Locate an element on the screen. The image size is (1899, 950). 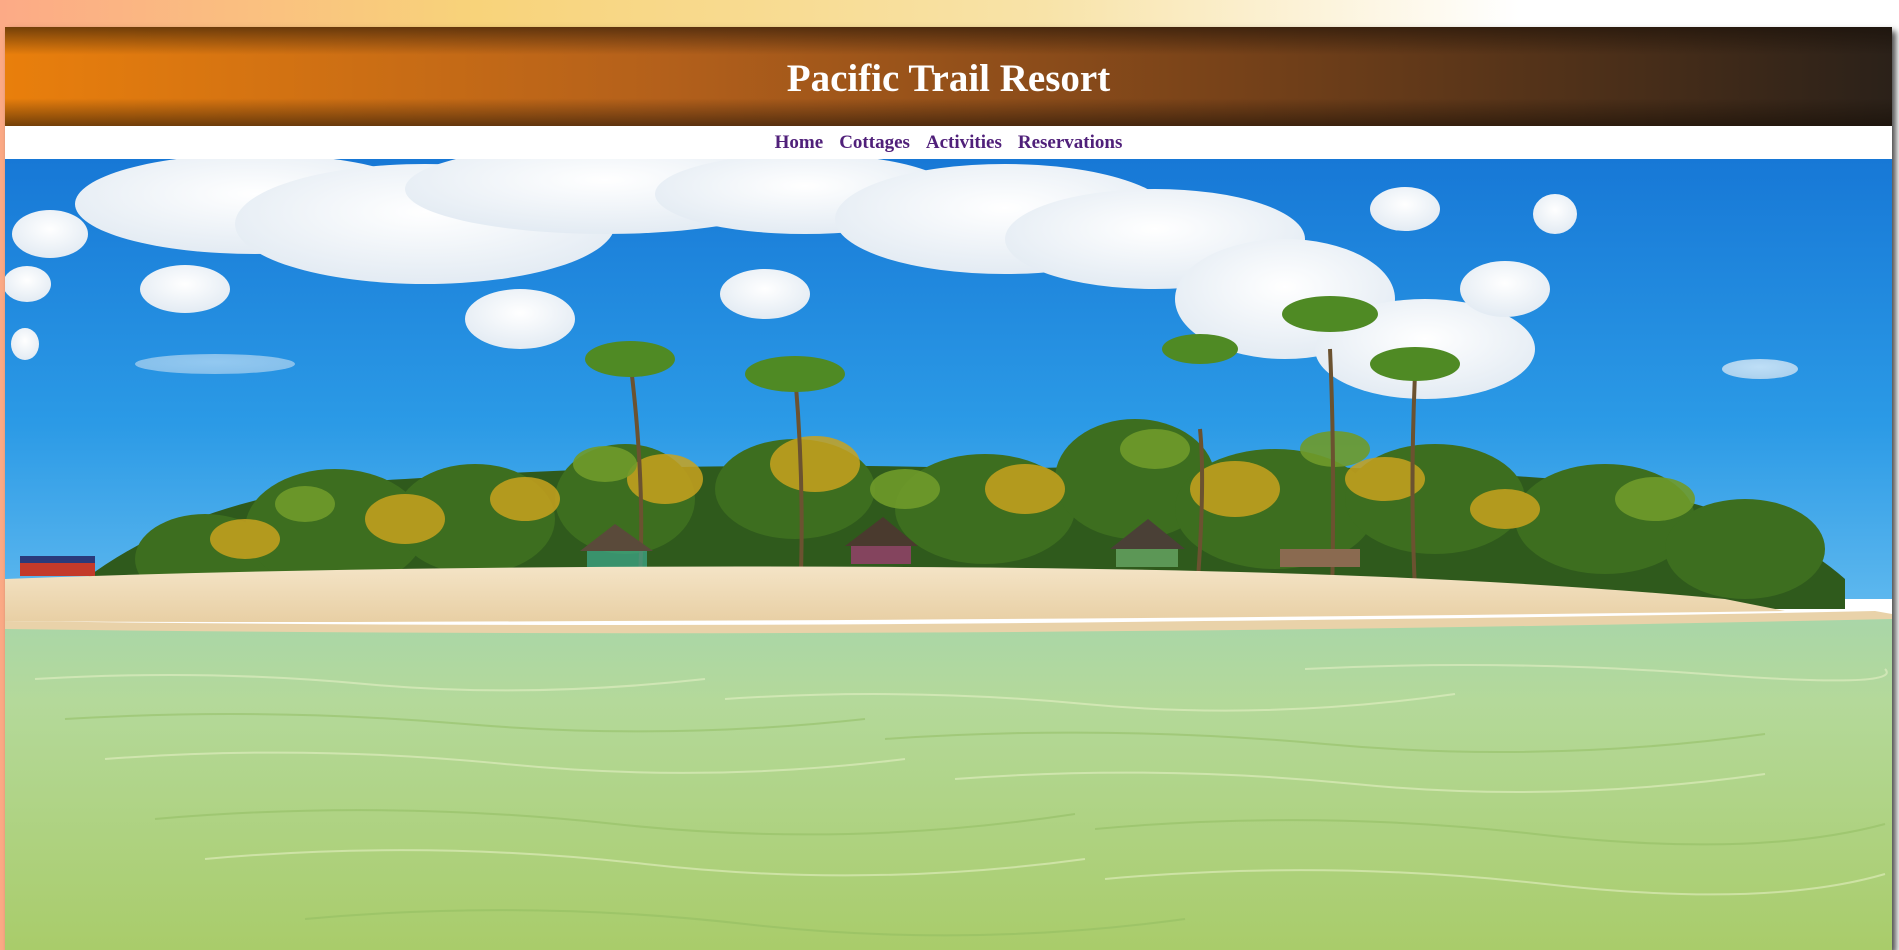
nav-link-cottages: Cottages is located at coordinates (874, 143).